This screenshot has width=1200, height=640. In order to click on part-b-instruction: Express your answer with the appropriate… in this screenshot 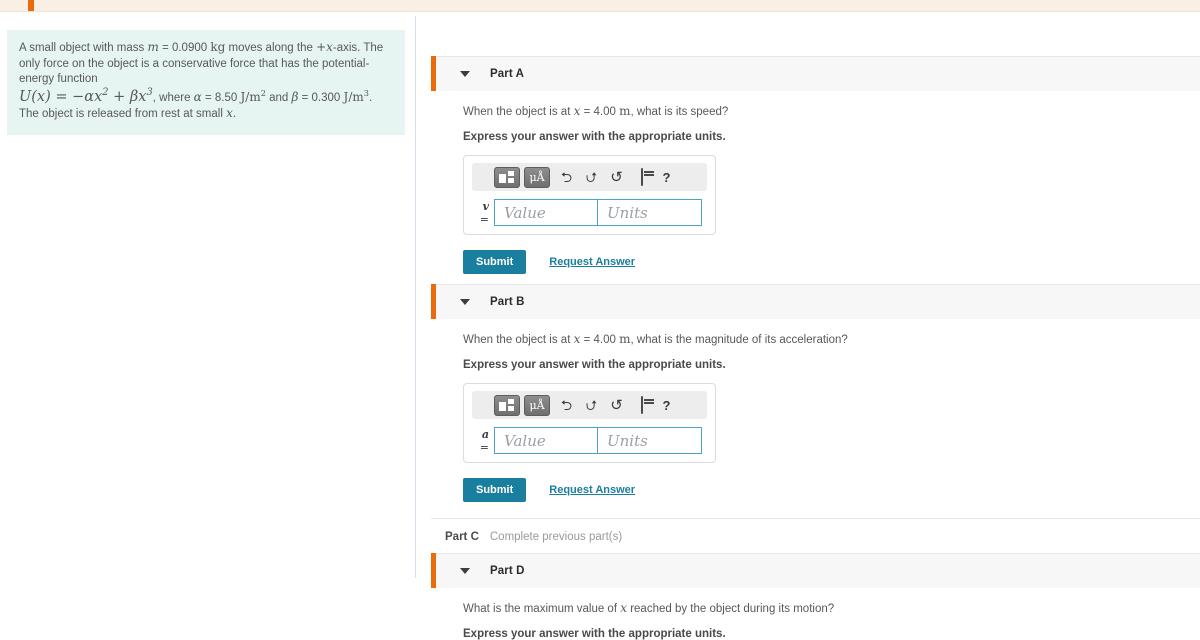, I will do `click(594, 365)`.